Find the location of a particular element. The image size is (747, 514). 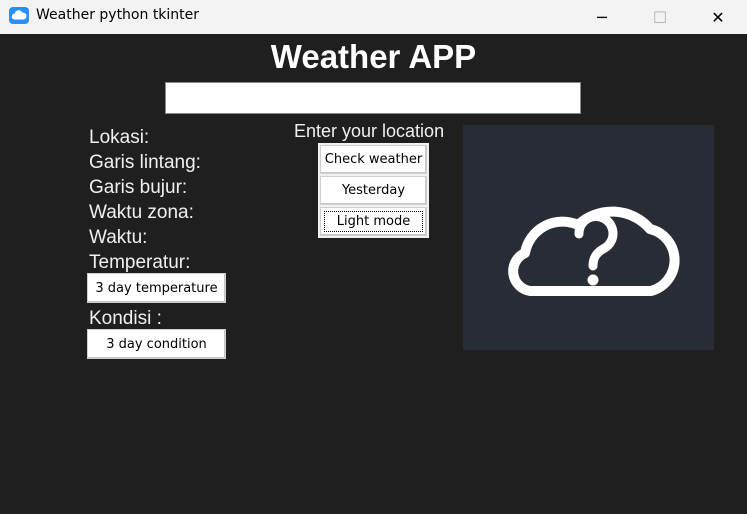

minimize-icon: ─ is located at coordinates (602, 17).